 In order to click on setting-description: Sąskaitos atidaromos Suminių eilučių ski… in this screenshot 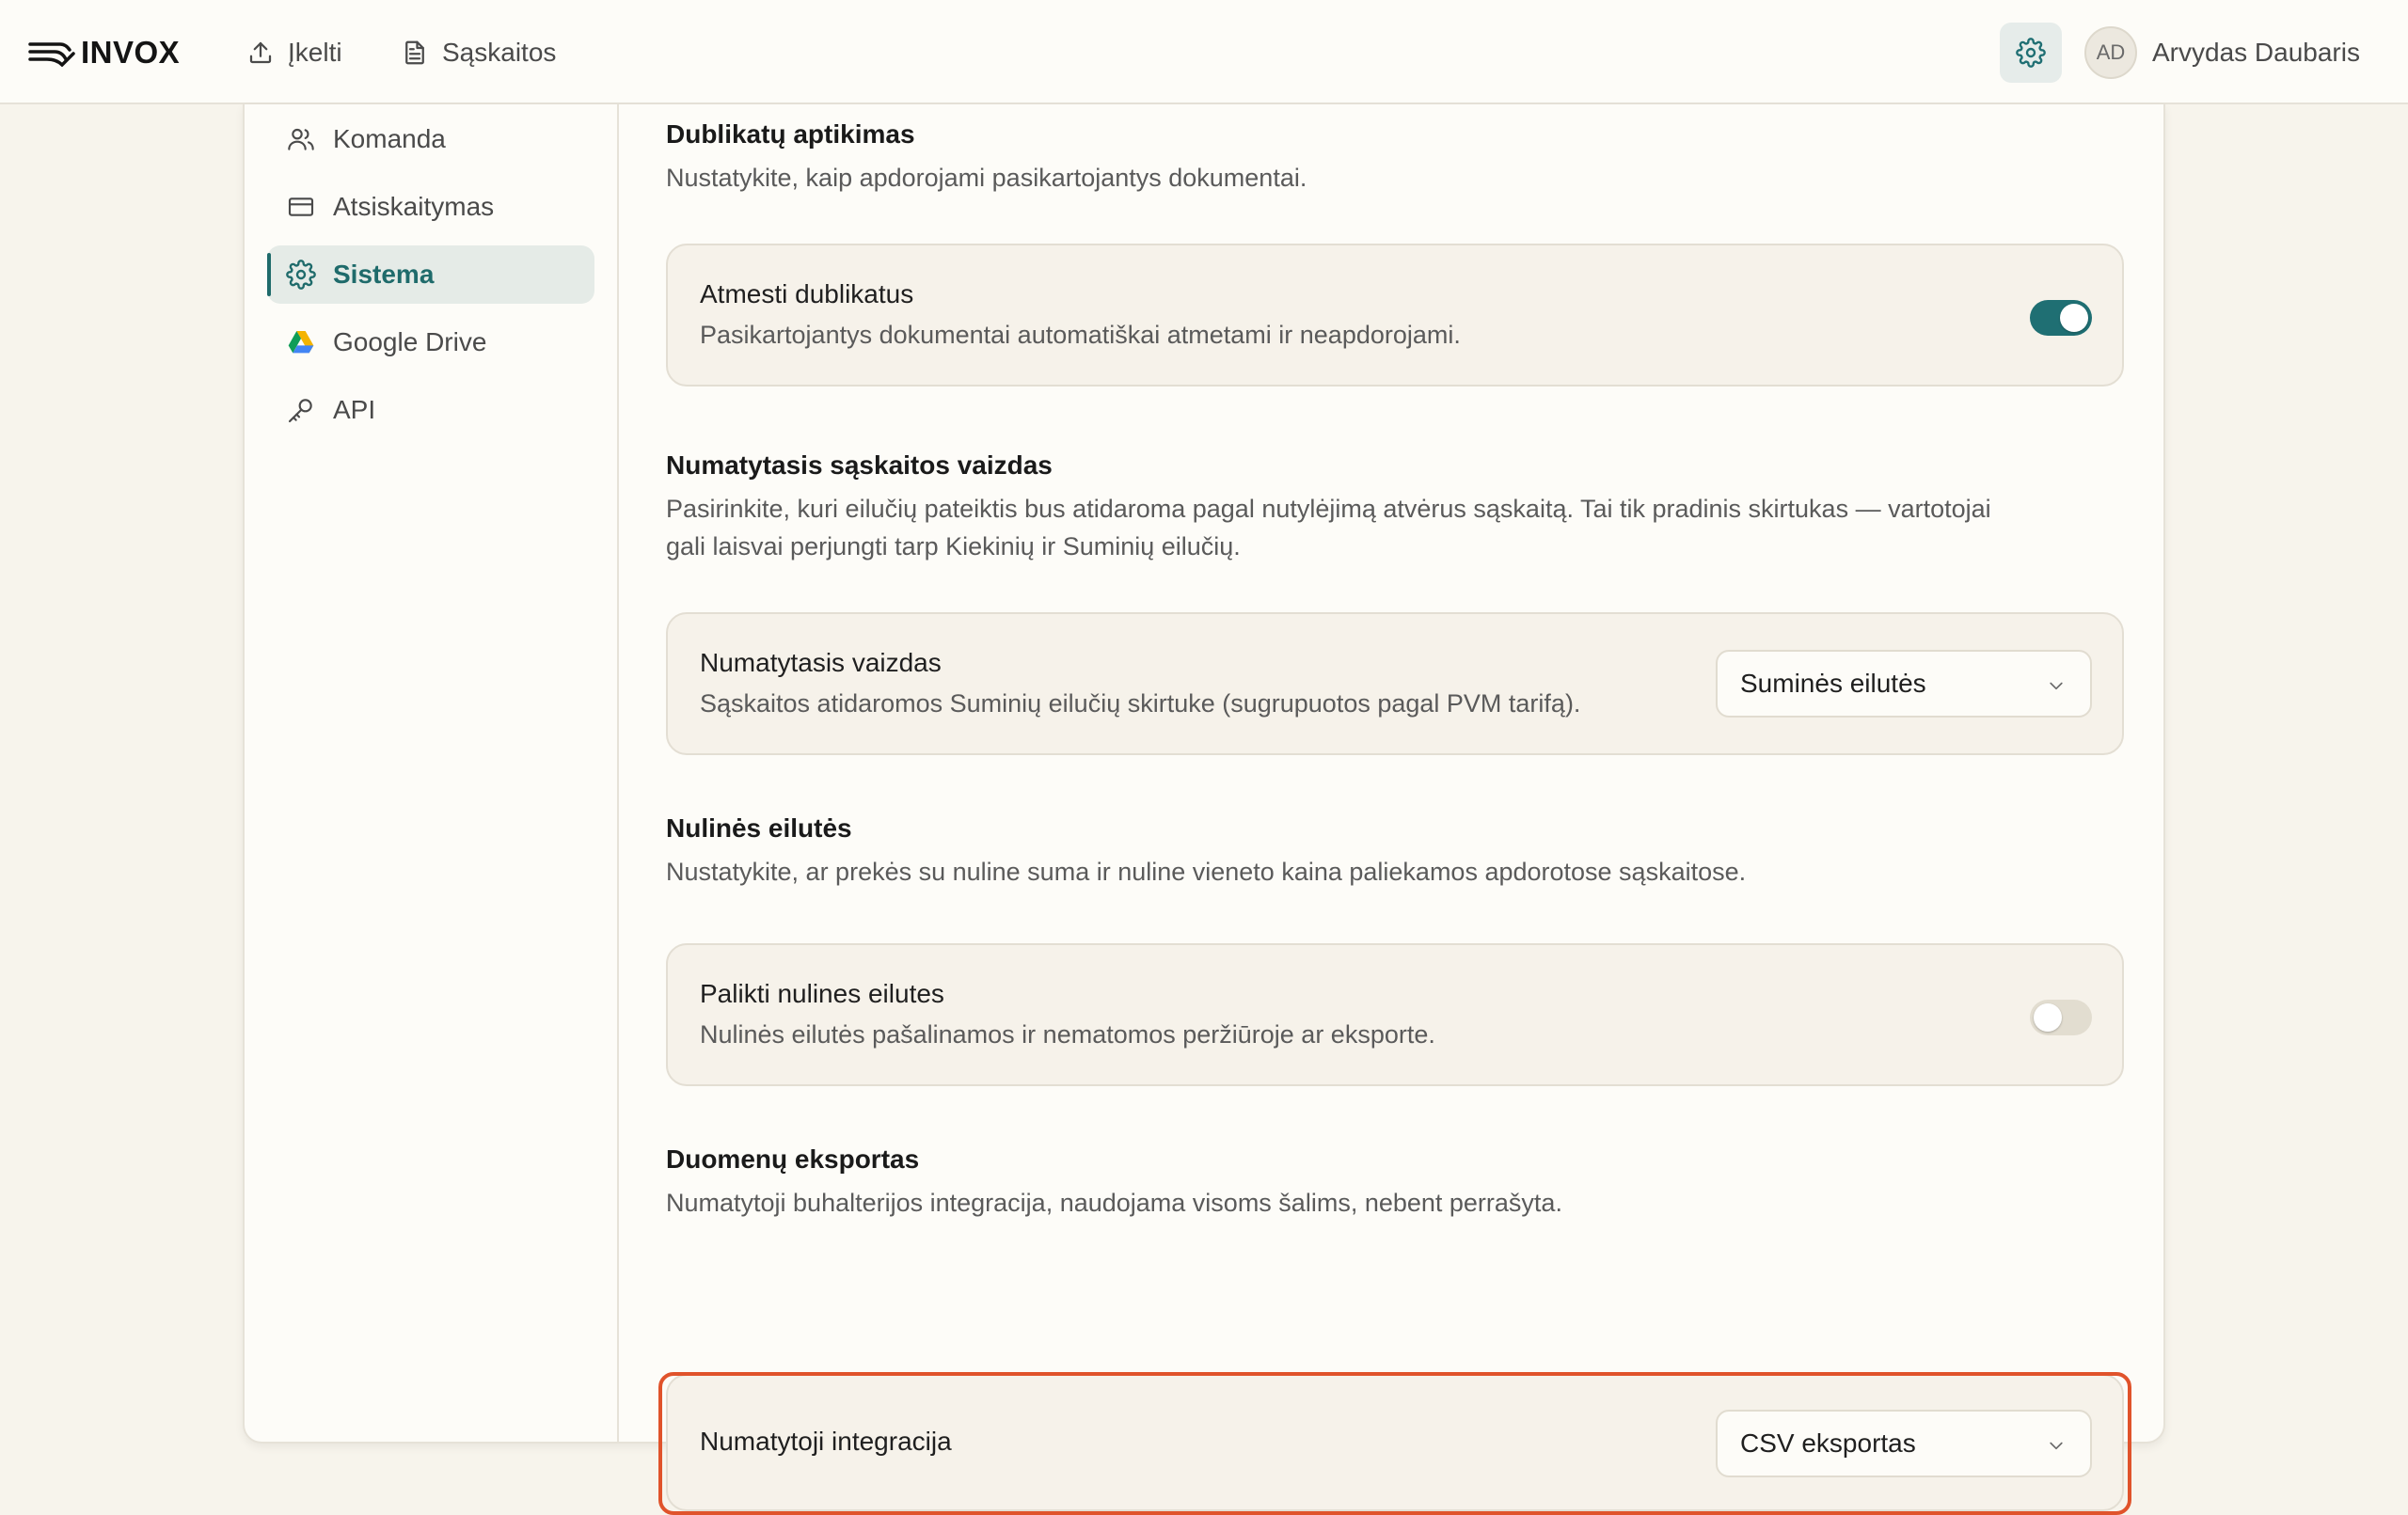, I will do `click(1141, 703)`.